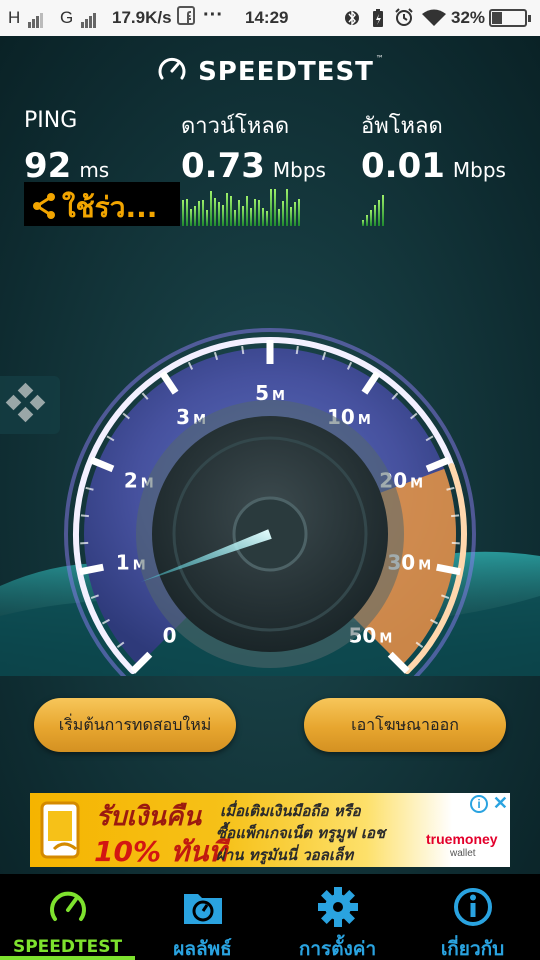 This screenshot has width=540, height=960. What do you see at coordinates (403, 166) in the screenshot?
I see `upload-value: 0.01` at bounding box center [403, 166].